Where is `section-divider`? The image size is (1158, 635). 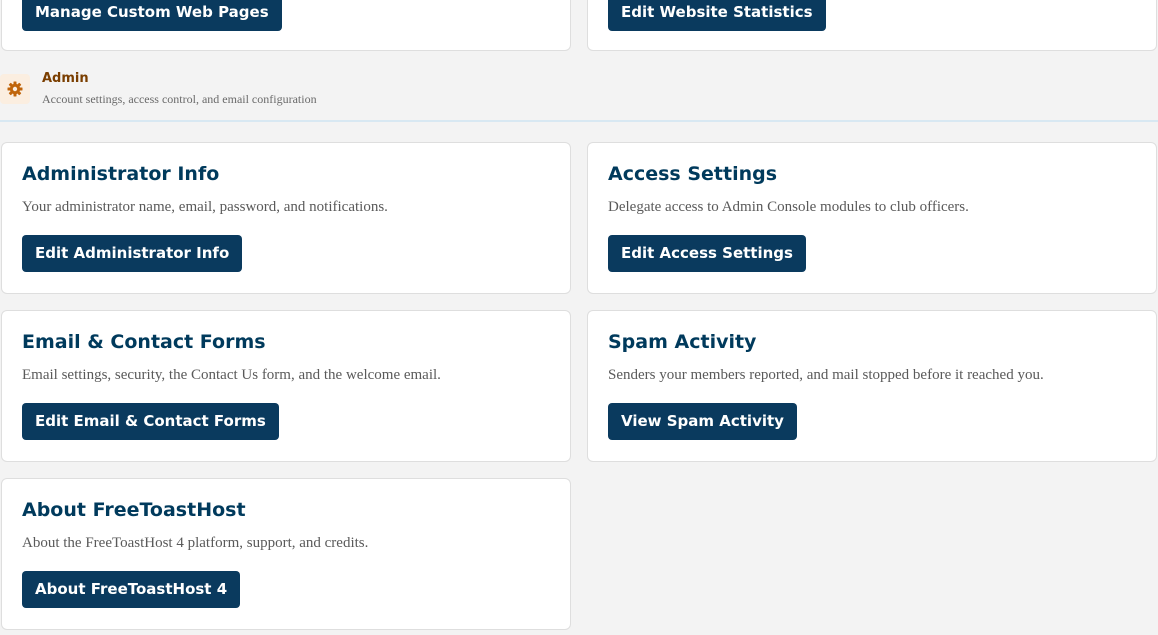
section-divider is located at coordinates (579, 121).